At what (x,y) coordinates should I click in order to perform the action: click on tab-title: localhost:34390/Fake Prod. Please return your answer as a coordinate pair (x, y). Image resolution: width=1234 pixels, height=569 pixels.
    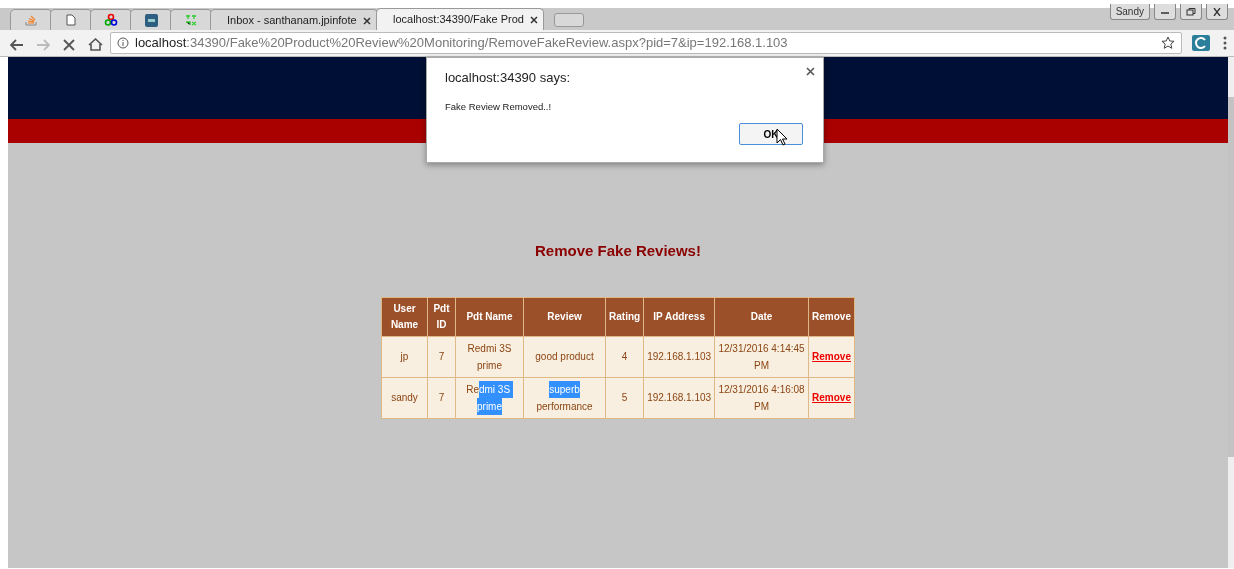
    Looking at the image, I should click on (458, 20).